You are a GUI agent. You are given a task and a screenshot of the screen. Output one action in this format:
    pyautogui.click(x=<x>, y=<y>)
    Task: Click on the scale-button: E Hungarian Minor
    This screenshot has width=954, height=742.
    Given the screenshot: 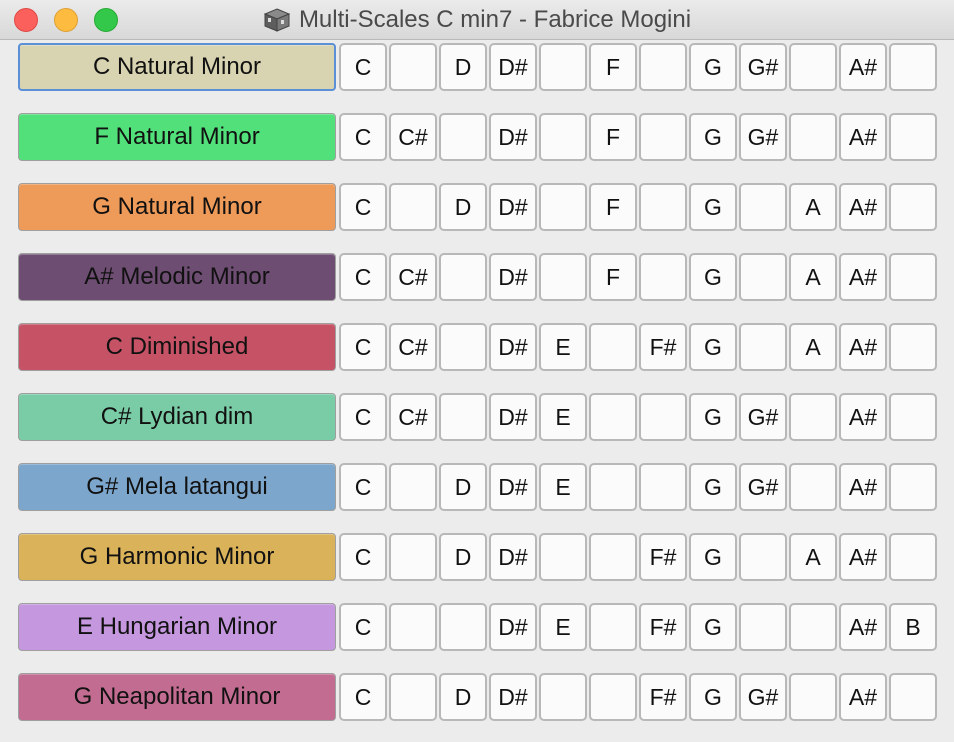 What is the action you would take?
    pyautogui.click(x=177, y=627)
    